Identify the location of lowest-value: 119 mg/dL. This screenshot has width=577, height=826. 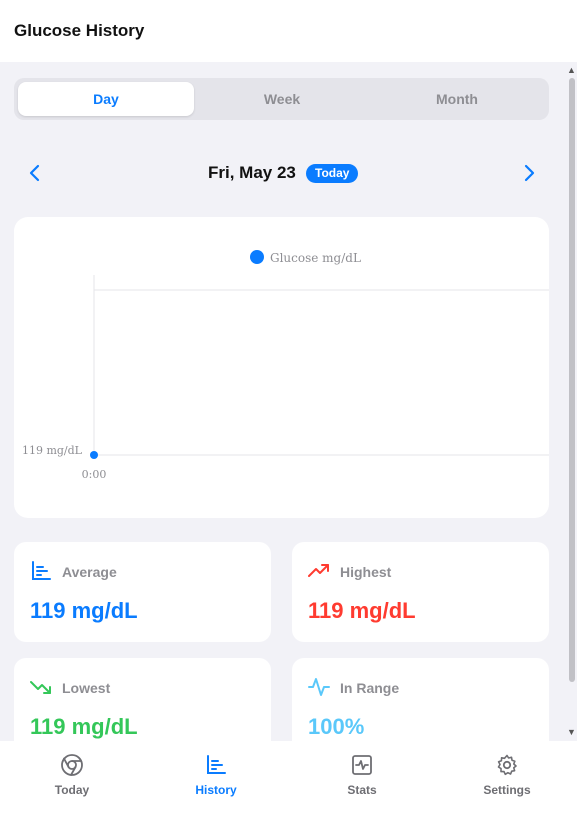
(84, 726).